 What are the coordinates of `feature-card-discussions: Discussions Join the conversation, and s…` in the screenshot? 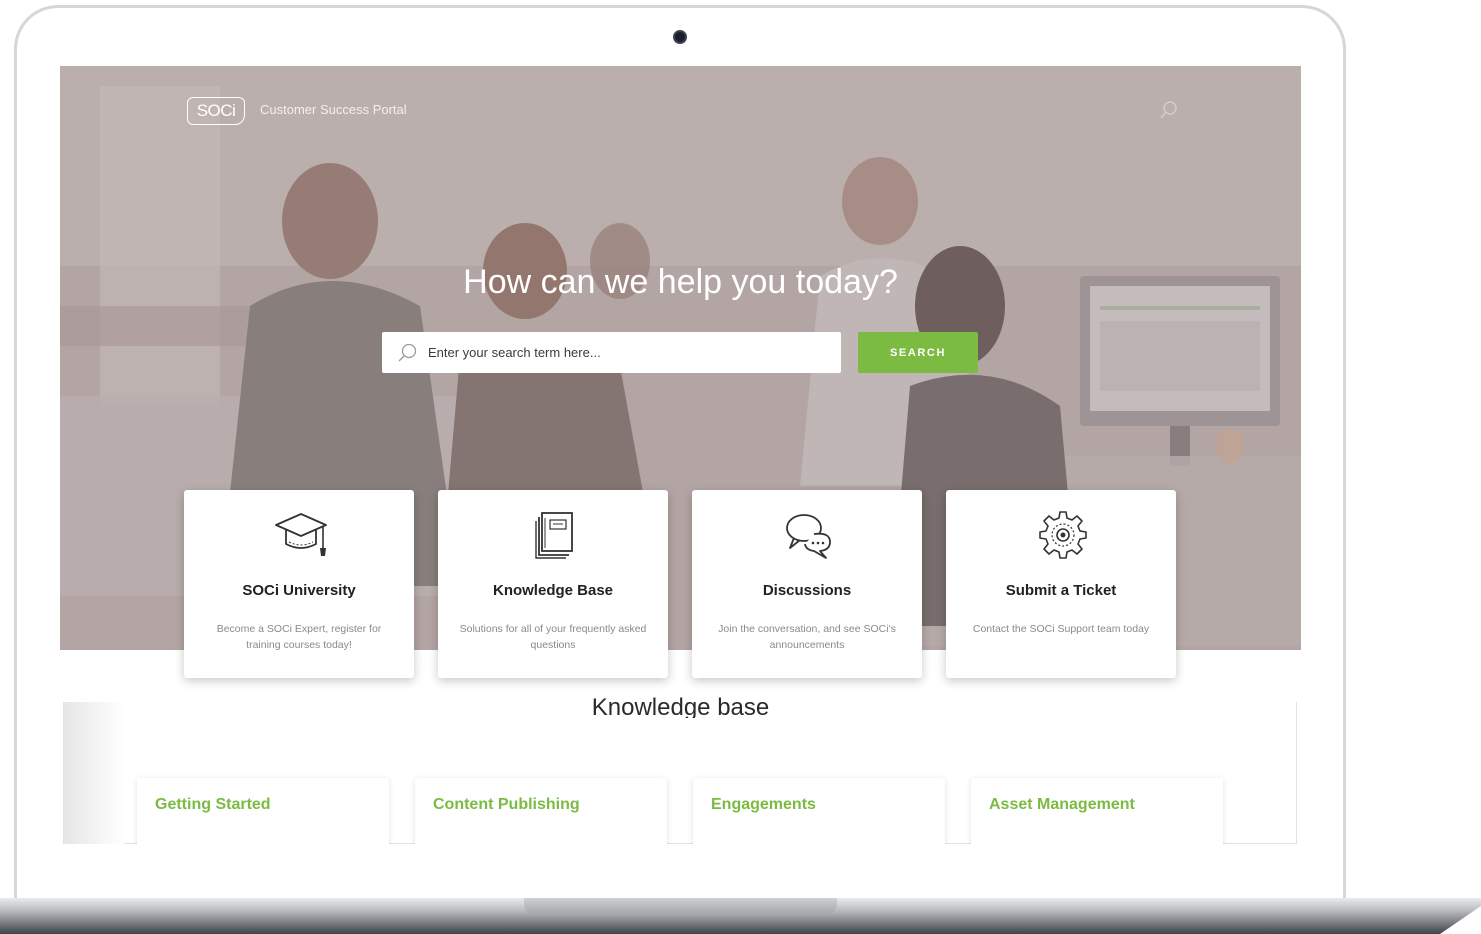 It's located at (807, 584).